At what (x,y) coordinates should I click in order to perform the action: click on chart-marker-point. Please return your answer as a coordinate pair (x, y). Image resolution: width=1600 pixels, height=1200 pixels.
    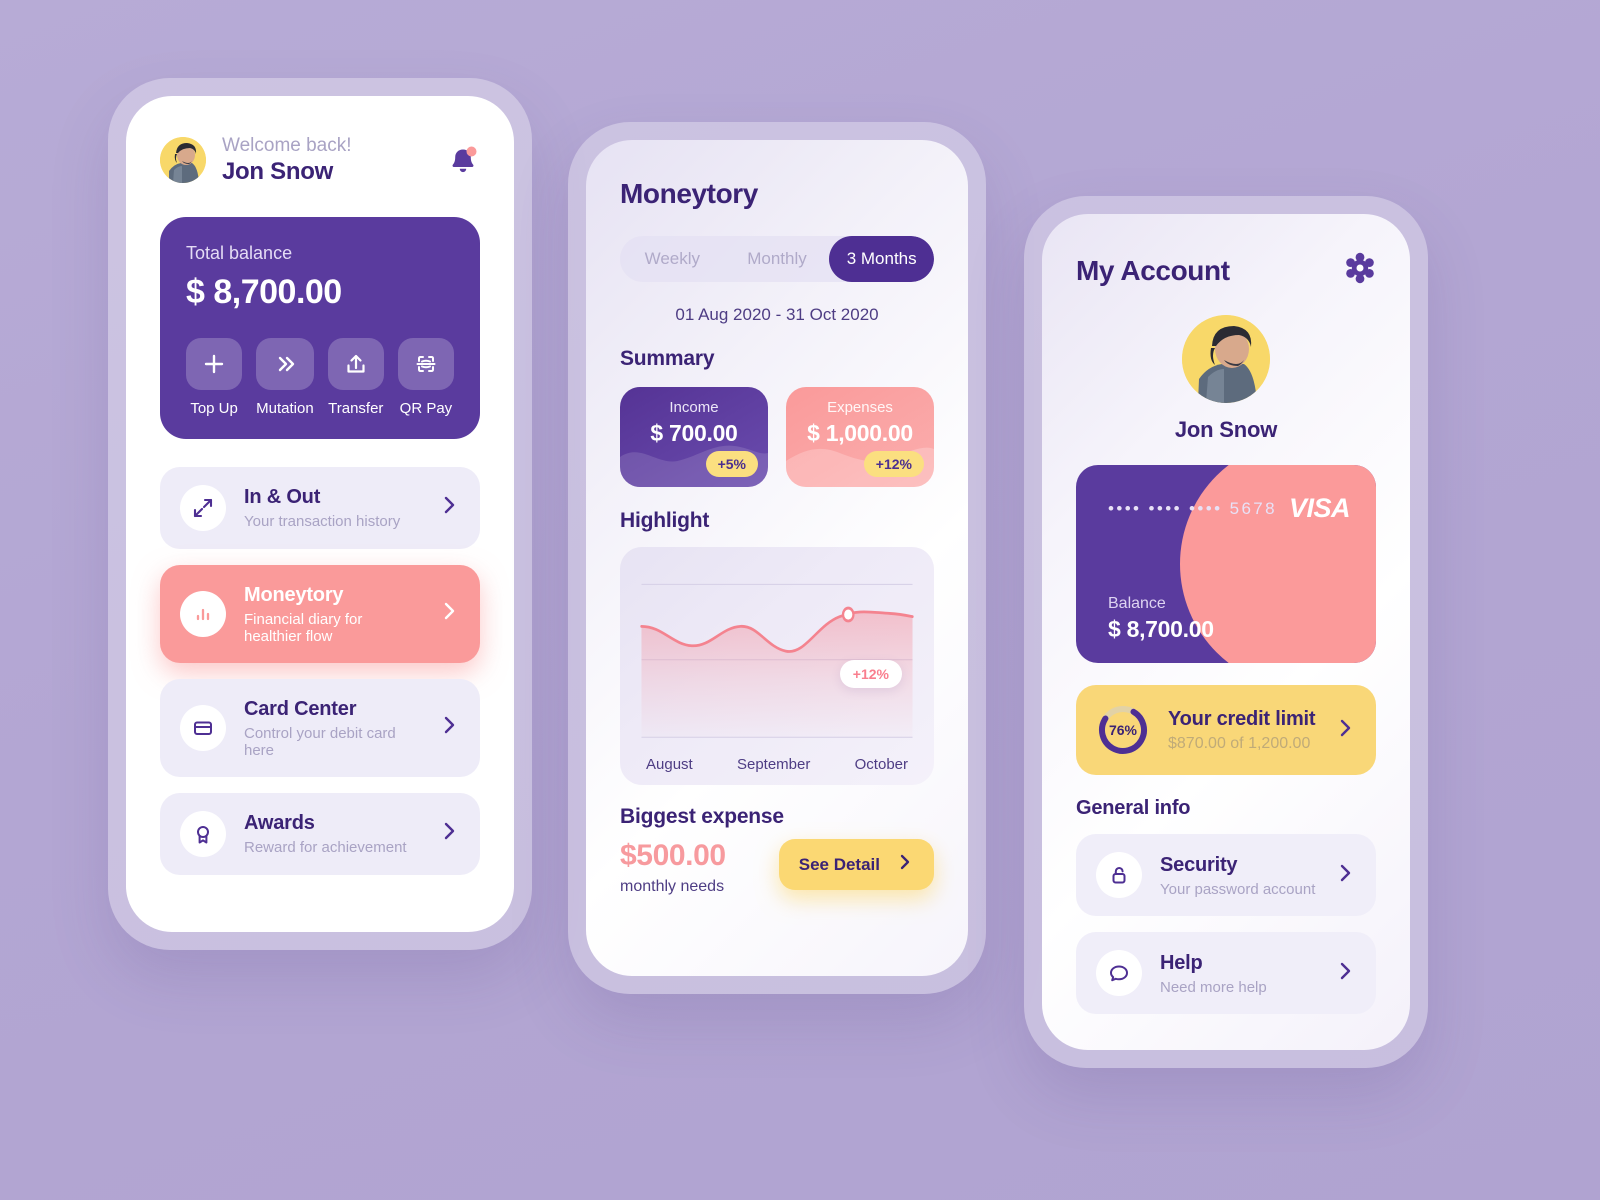
    Looking at the image, I should click on (848, 614).